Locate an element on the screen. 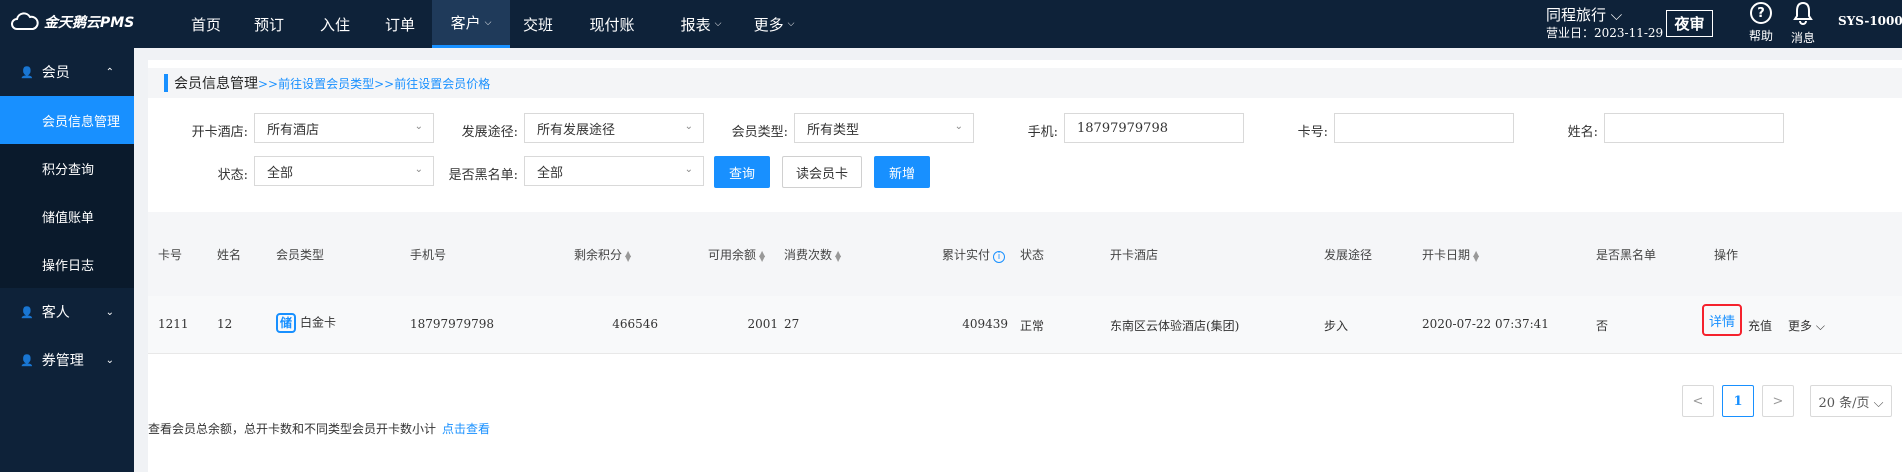  nav-checkin: 入住 is located at coordinates (335, 24).